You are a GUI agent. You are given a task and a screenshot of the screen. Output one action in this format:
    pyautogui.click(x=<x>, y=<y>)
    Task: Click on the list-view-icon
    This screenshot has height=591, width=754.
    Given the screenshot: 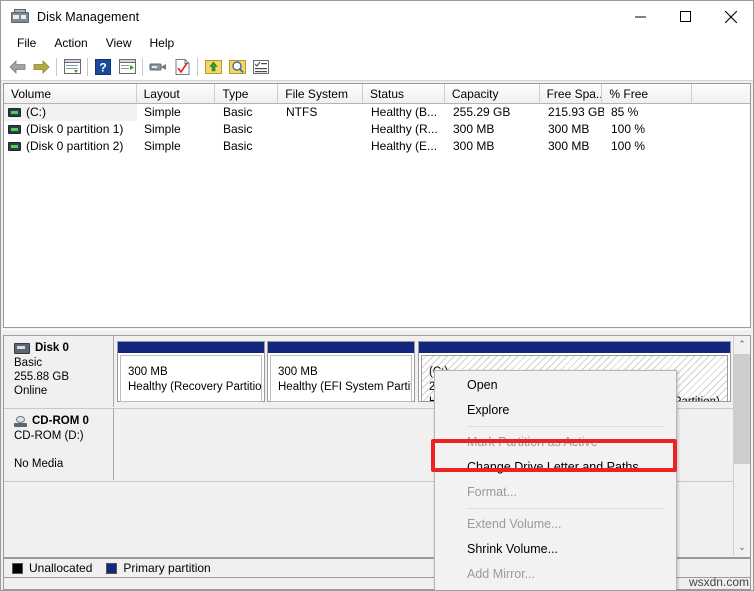 What is the action you would take?
    pyautogui.click(x=261, y=67)
    